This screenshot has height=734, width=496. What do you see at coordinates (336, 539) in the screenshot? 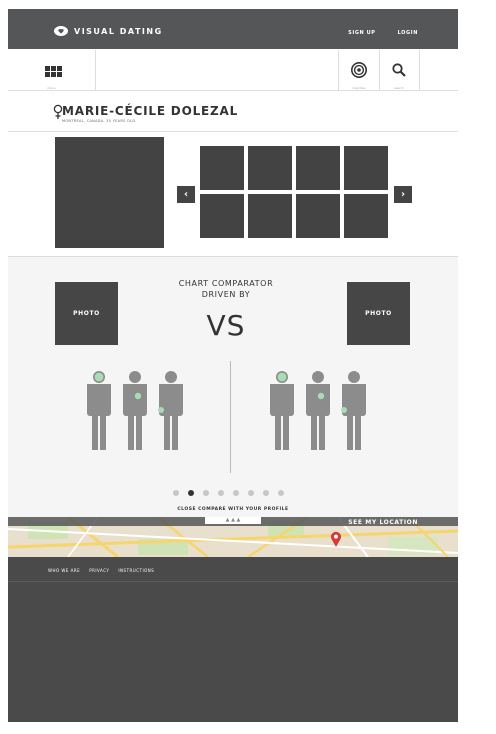
I see `map-pin-icon` at bounding box center [336, 539].